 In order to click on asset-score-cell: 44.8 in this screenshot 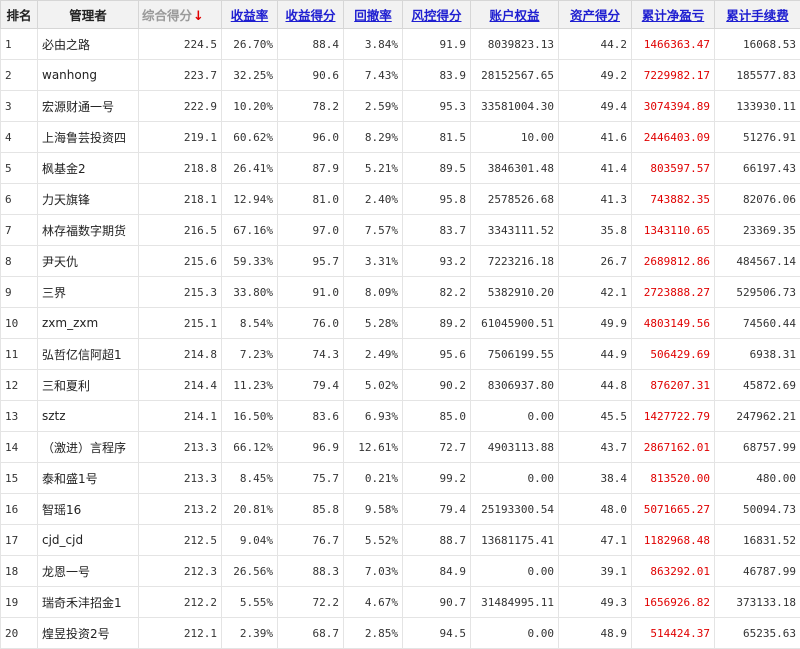, I will do `click(595, 385)`.